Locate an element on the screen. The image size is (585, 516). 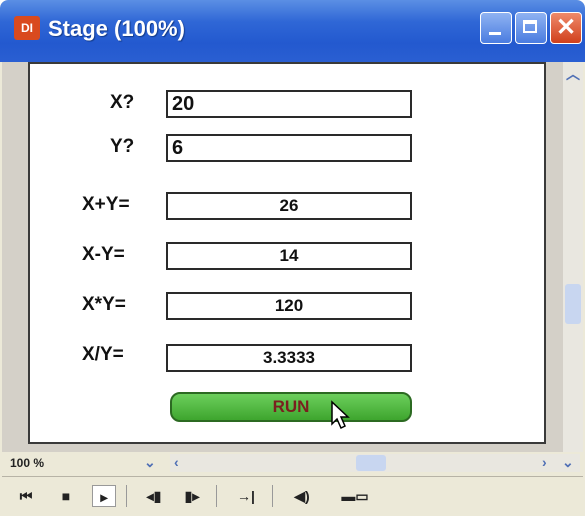
app-icon: DI is located at coordinates (27, 28).